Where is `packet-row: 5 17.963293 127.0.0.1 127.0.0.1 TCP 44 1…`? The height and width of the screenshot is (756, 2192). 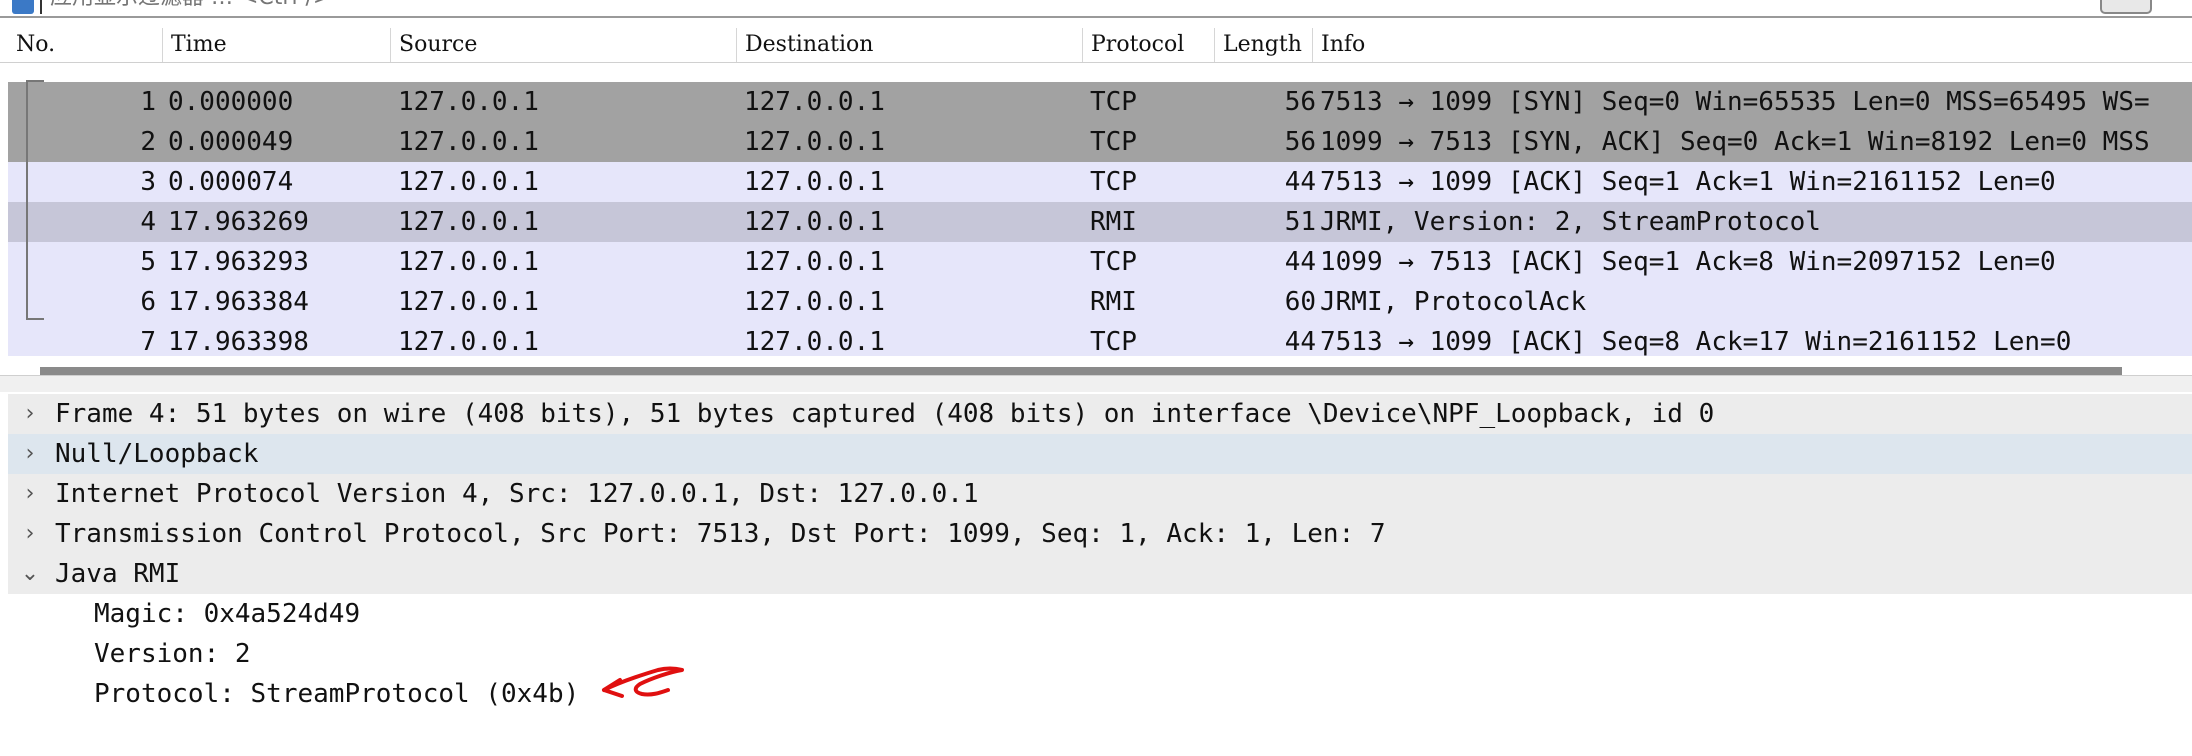 packet-row: 5 17.963293 127.0.0.1 127.0.0.1 TCP 44 1… is located at coordinates (1100, 262).